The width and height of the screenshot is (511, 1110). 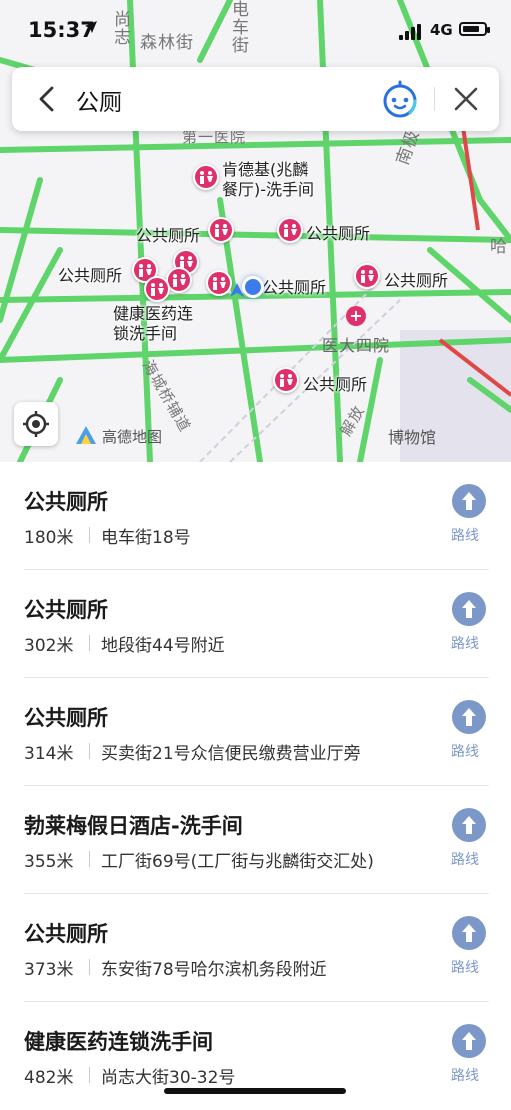 I want to click on locate-me-button, so click(x=36, y=424).